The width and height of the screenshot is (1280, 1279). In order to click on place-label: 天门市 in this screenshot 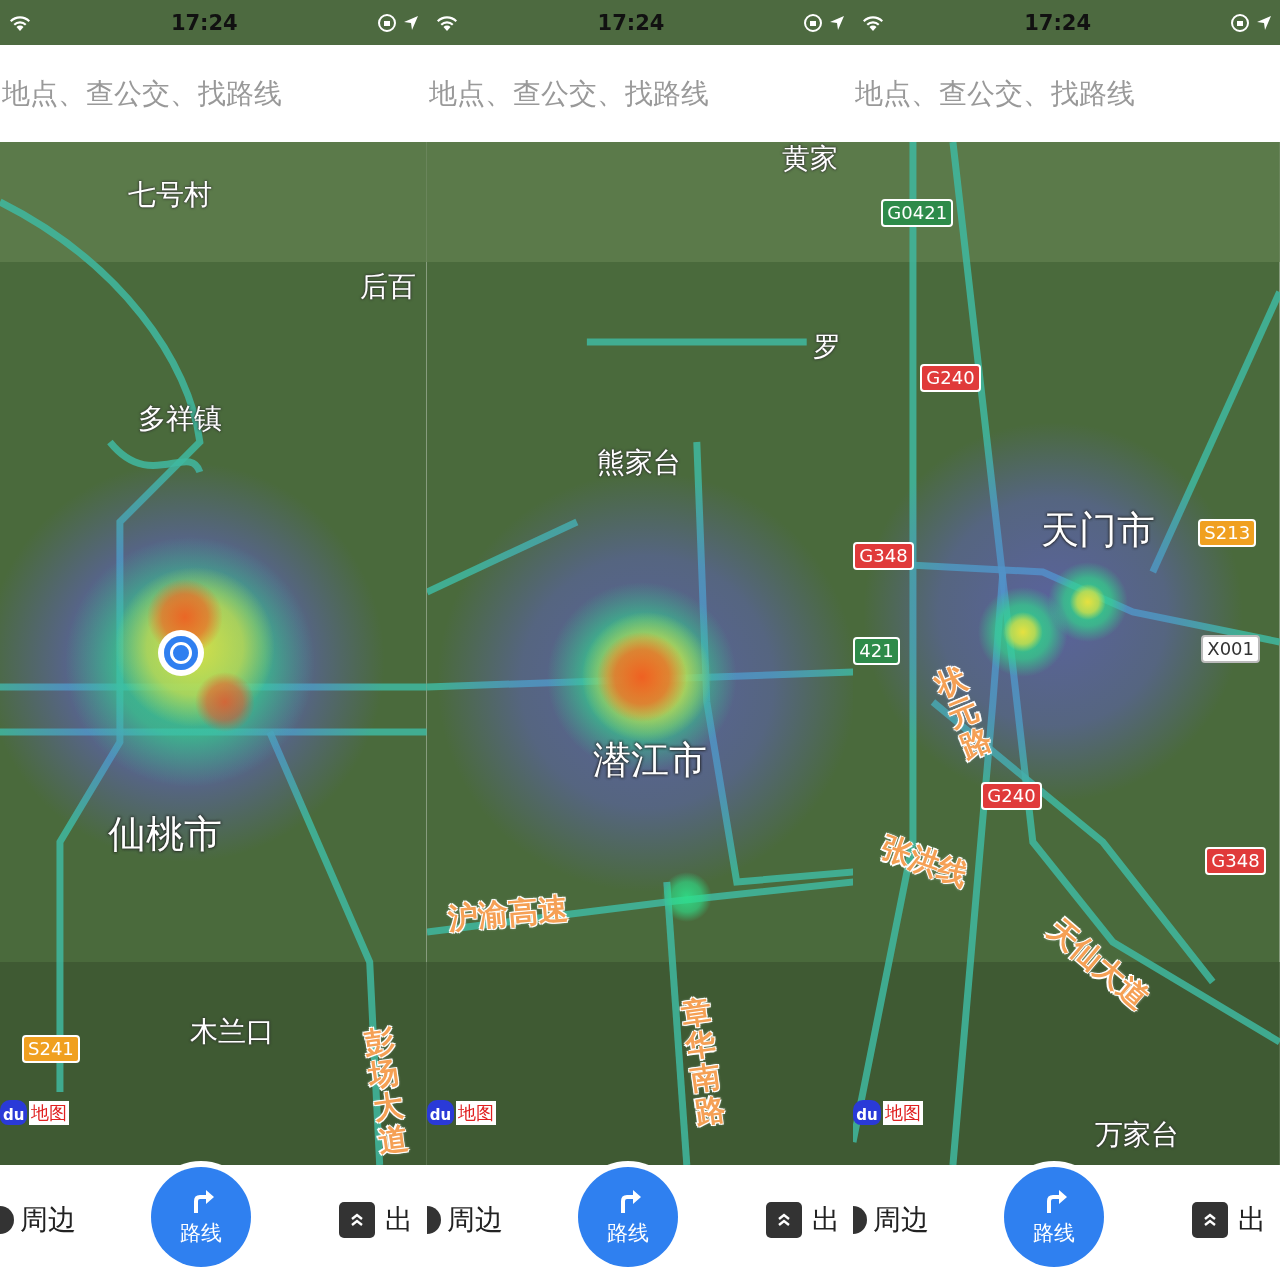, I will do `click(1098, 531)`.